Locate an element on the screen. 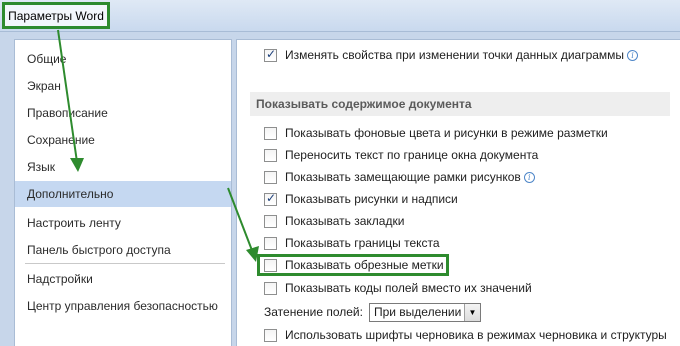  option-label: Показывать рисунки и надписи is located at coordinates (371, 199).